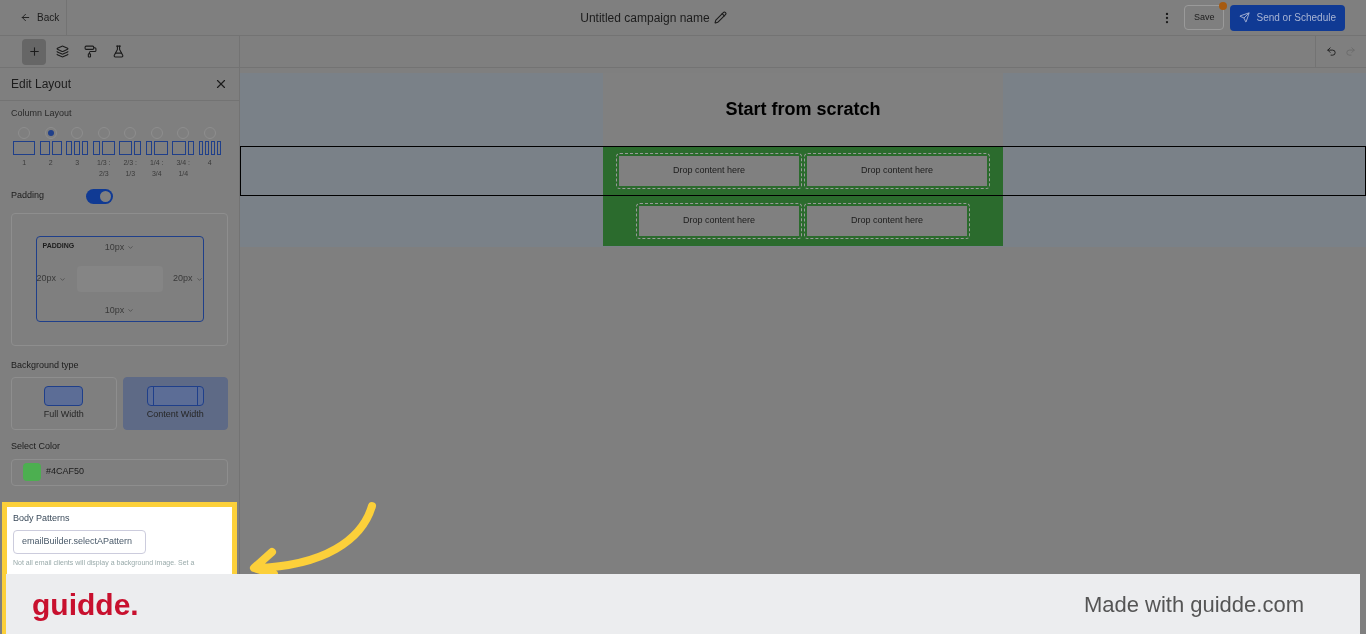  Describe the element at coordinates (1245, 17) in the screenshot. I see `send-icon` at that location.